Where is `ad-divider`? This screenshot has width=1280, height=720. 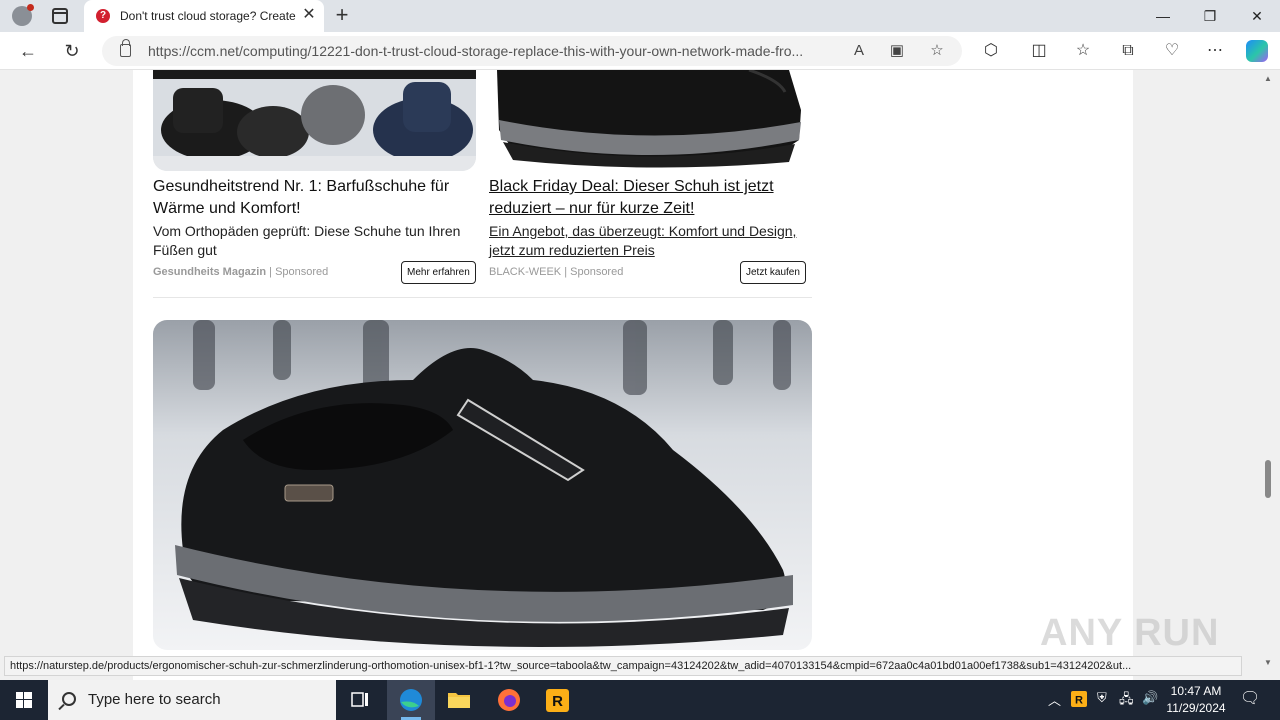
ad-divider is located at coordinates (482, 297).